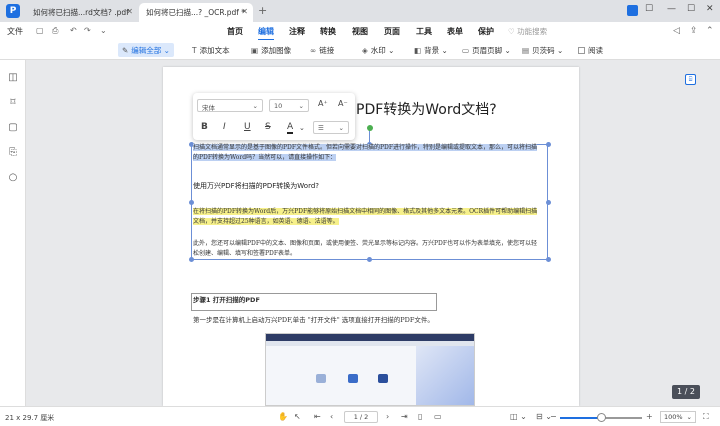 The width and height of the screenshot is (720, 426). Describe the element at coordinates (289, 105) in the screenshot. I see `font-size-select: 10 ⌄` at that location.